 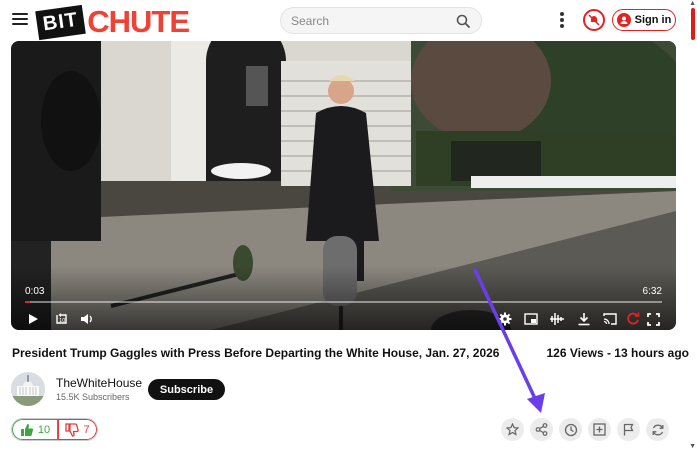 I want to click on page-scrollbar, so click(x=693, y=24).